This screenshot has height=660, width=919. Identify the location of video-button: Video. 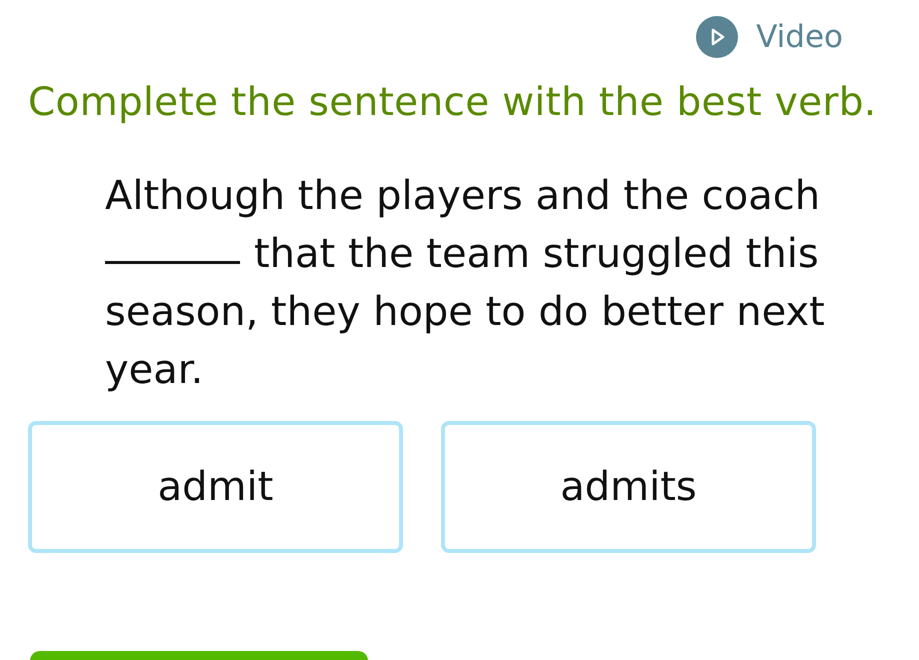
(769, 37).